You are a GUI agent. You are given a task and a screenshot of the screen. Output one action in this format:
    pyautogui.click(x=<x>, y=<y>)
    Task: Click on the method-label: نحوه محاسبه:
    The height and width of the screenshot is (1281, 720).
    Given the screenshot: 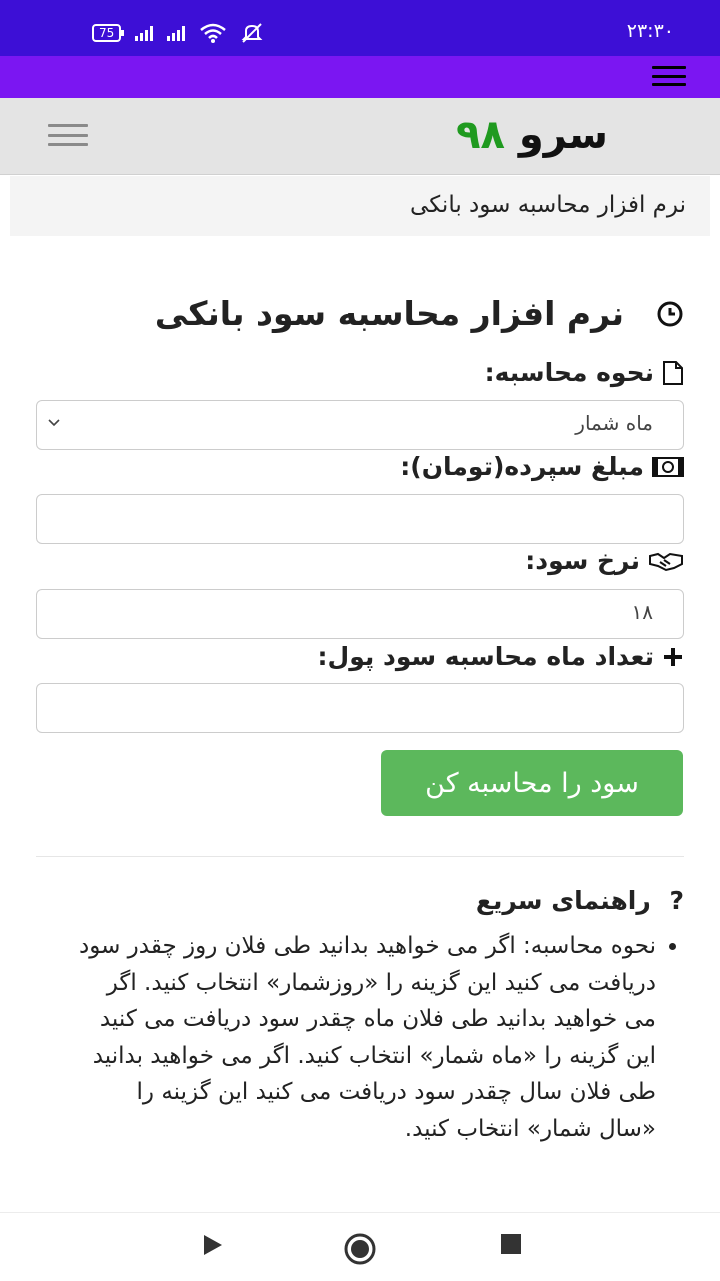 What is the action you would take?
    pyautogui.click(x=584, y=372)
    